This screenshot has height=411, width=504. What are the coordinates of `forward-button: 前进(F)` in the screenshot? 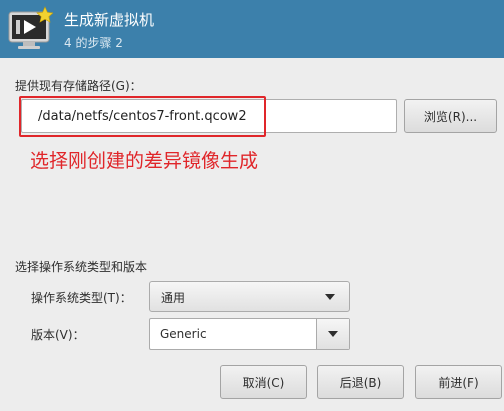 It's located at (458, 382).